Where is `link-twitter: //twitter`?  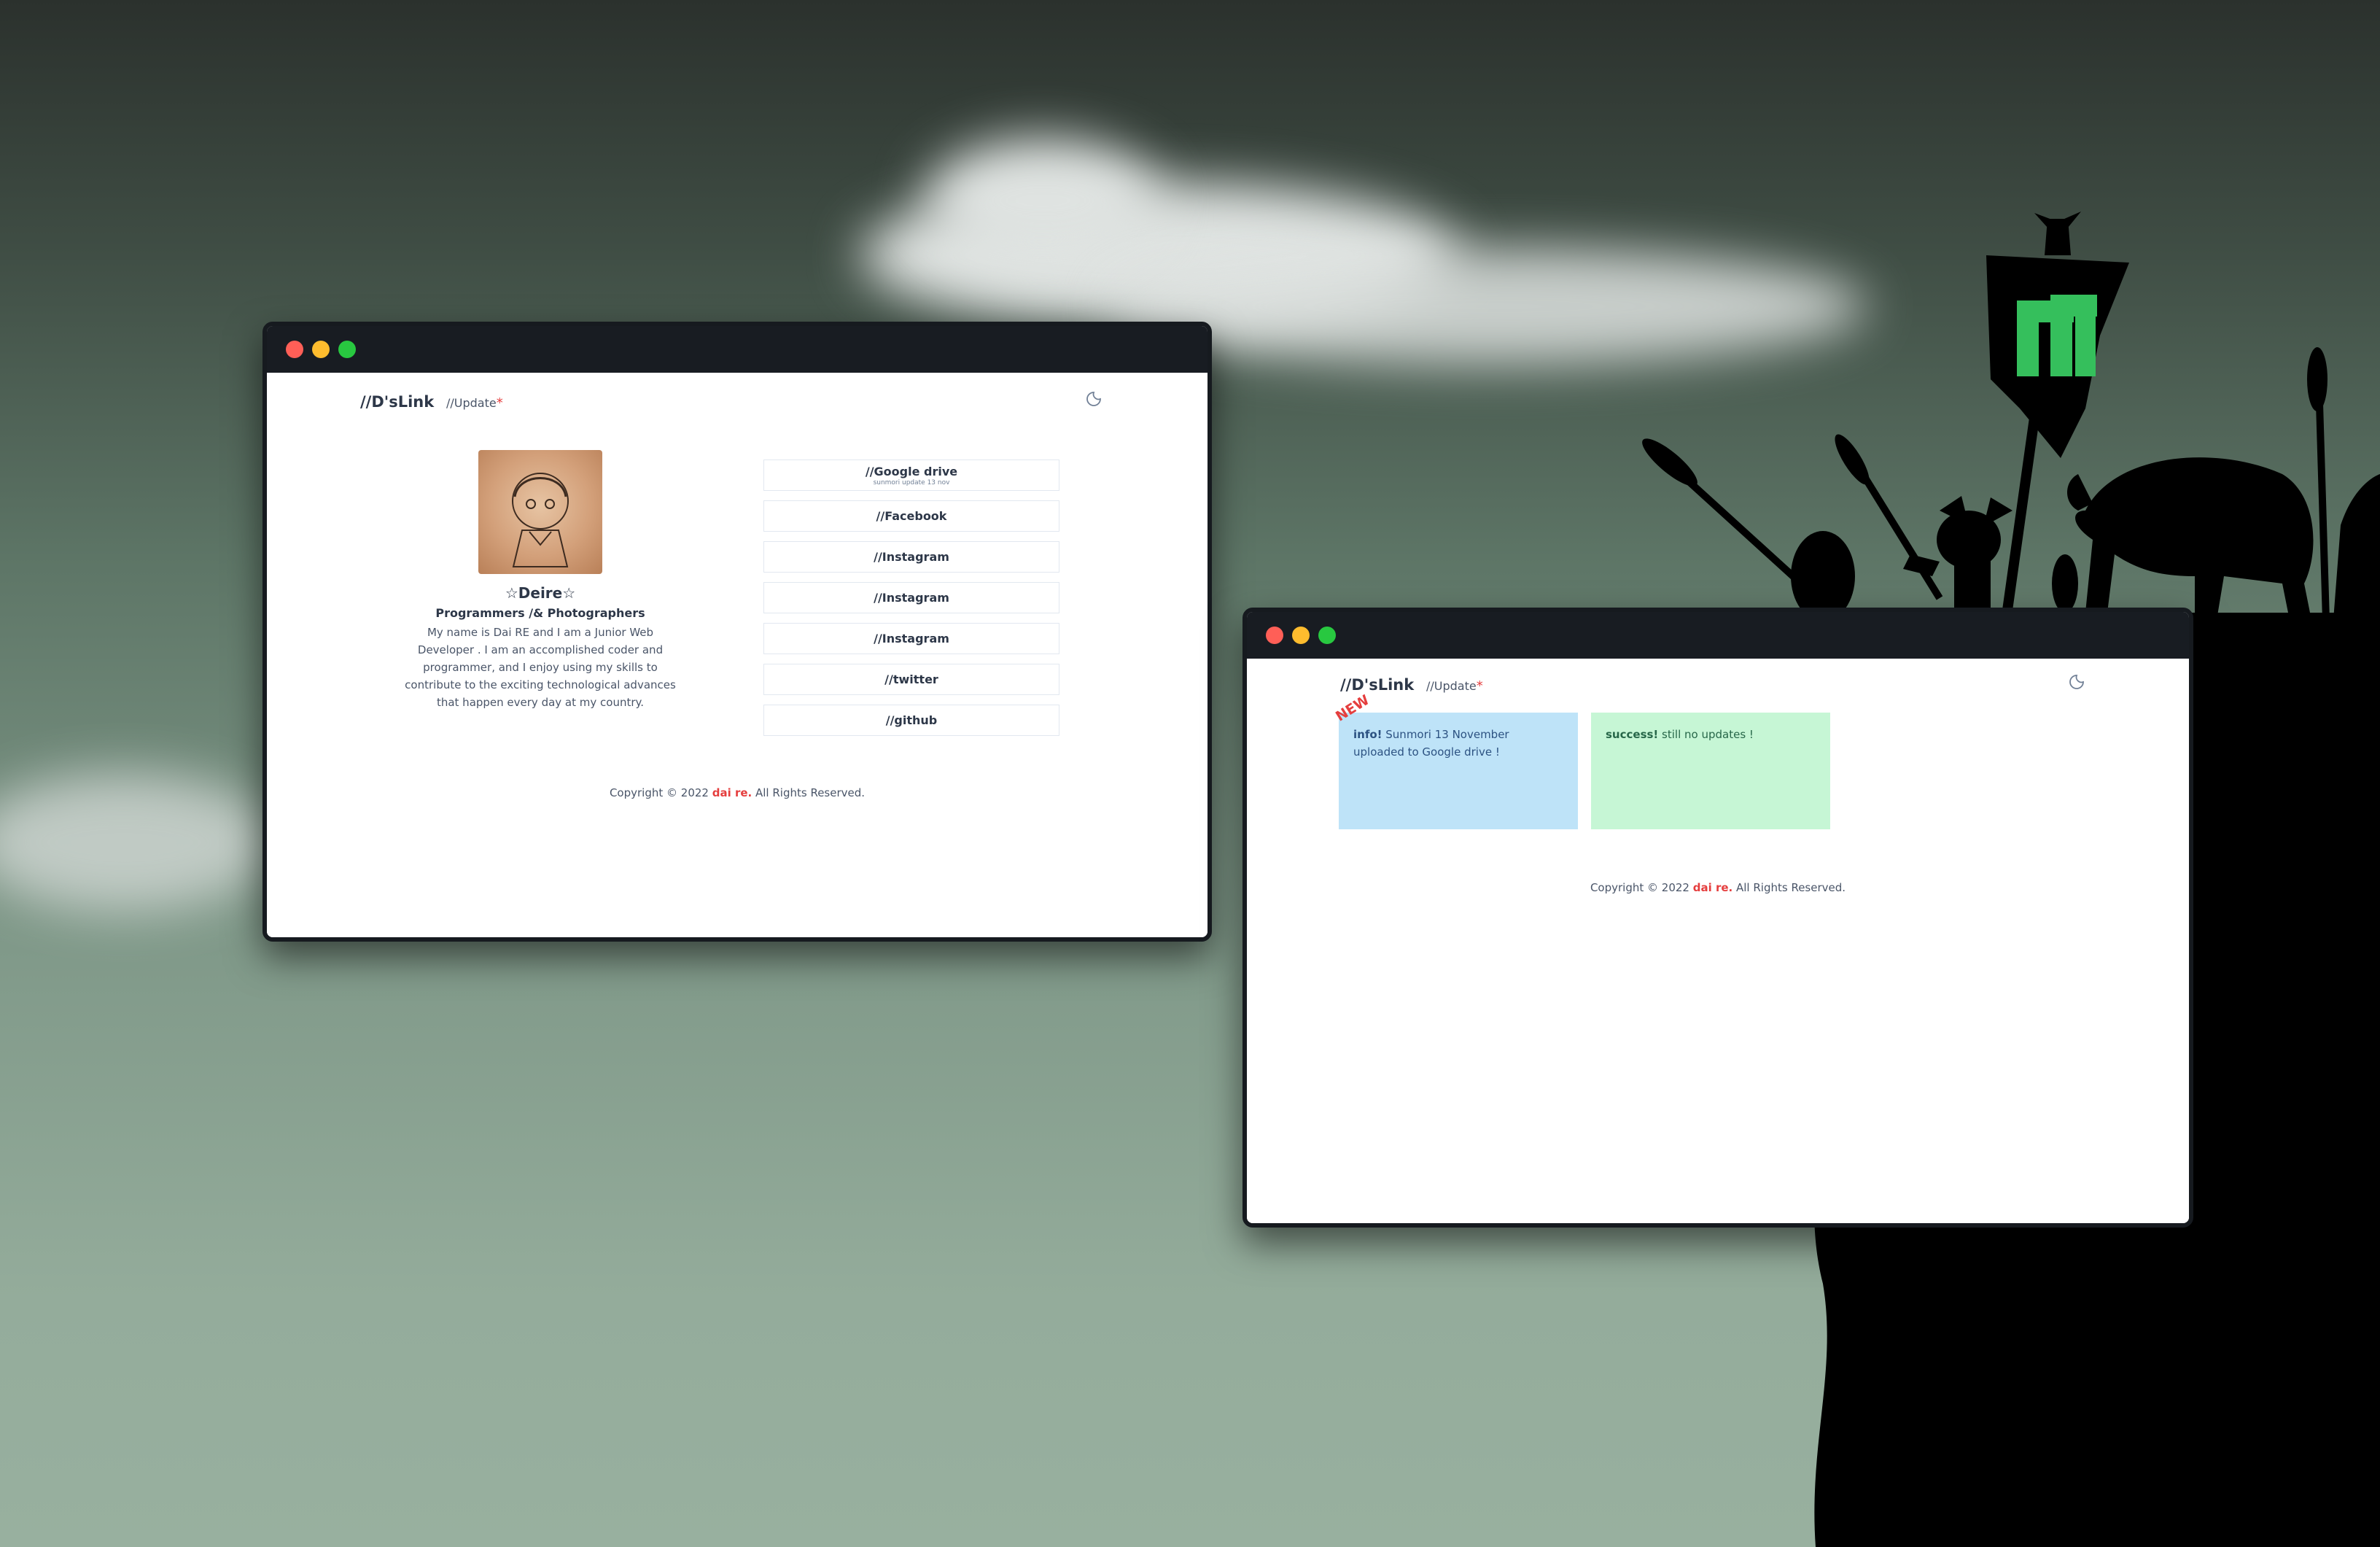
link-twitter: //twitter is located at coordinates (911, 679).